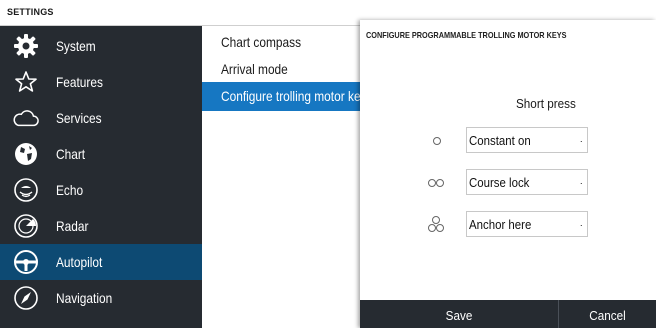 Image resolution: width=656 pixels, height=328 pixels. I want to click on sidebar-item-label: Features, so click(79, 82).